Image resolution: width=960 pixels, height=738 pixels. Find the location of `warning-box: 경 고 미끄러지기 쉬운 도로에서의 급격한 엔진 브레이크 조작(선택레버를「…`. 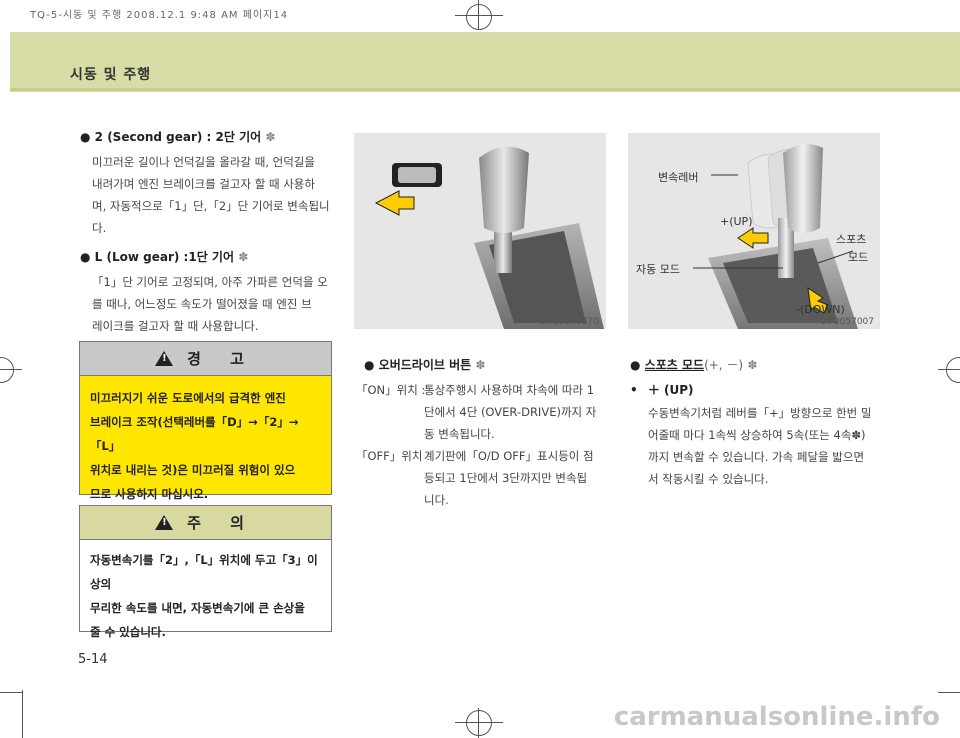

warning-box: 경 고 미끄러지기 쉬운 도로에서의 급격한 엔진 브레이크 조작(선택레버를「… is located at coordinates (205, 421).